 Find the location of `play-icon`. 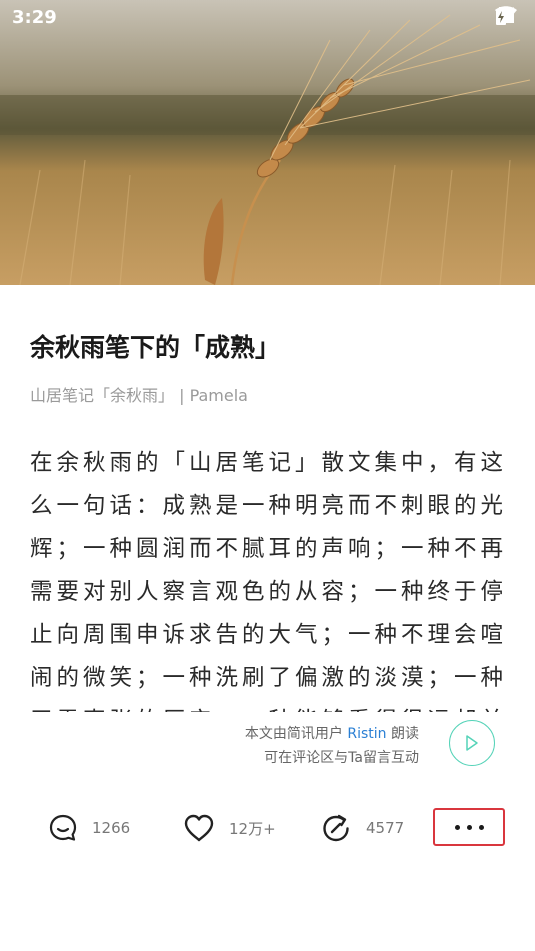

play-icon is located at coordinates (472, 743).